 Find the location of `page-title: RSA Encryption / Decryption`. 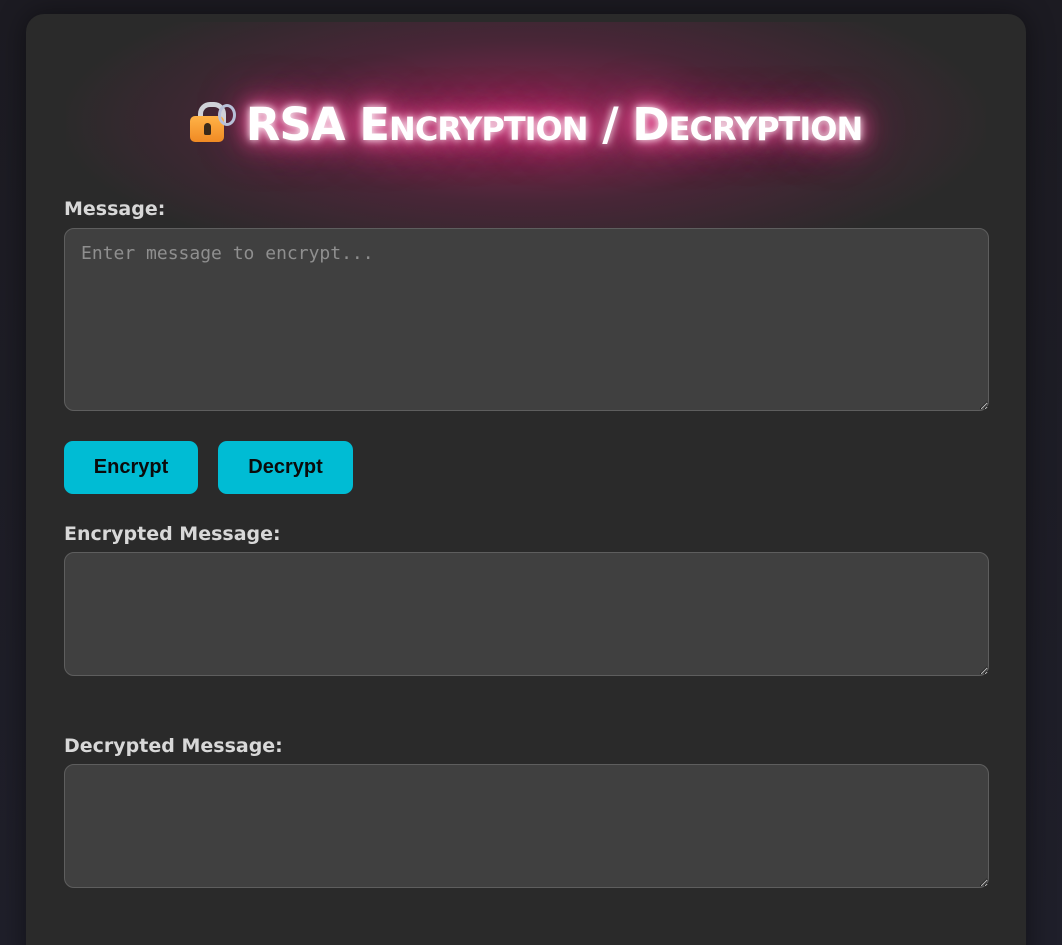

page-title: RSA Encryption / Decryption is located at coordinates (526, 124).